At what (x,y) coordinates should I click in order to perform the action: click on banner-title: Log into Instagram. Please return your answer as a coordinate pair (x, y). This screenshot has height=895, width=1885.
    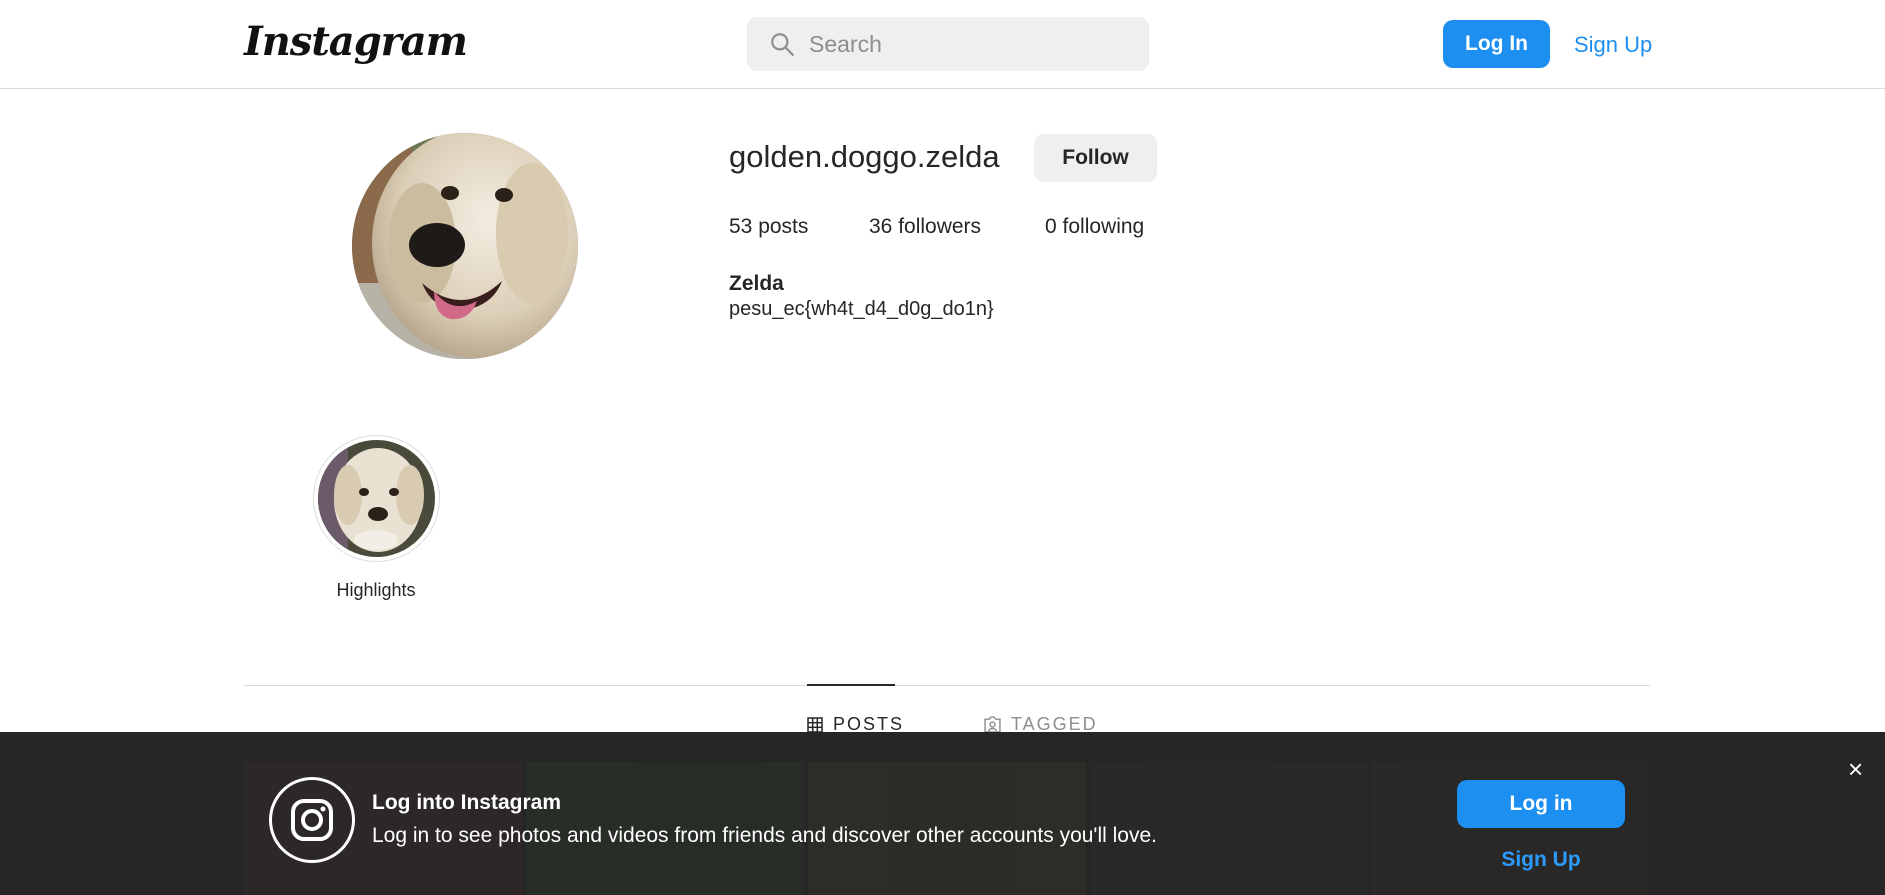
    Looking at the image, I should click on (466, 802).